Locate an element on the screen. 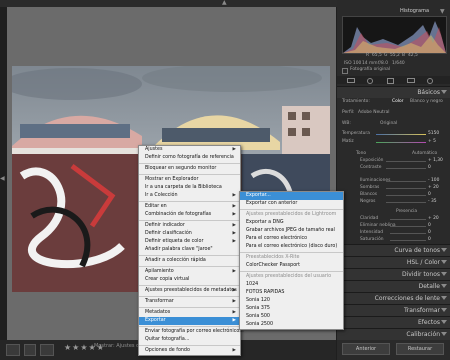 This screenshot has height=360, width=450. export-submenu-item: Sonia 120 is located at coordinates (291, 301).